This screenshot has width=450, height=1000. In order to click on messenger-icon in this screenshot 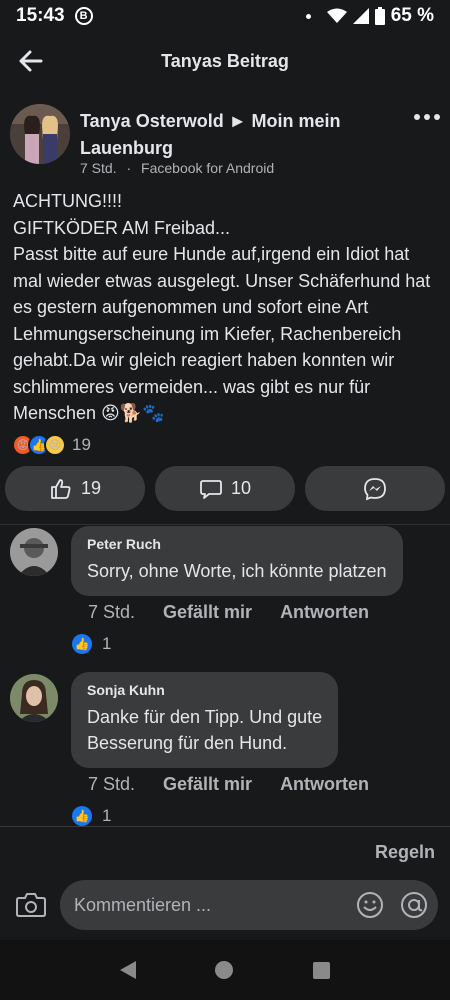, I will do `click(375, 488)`.